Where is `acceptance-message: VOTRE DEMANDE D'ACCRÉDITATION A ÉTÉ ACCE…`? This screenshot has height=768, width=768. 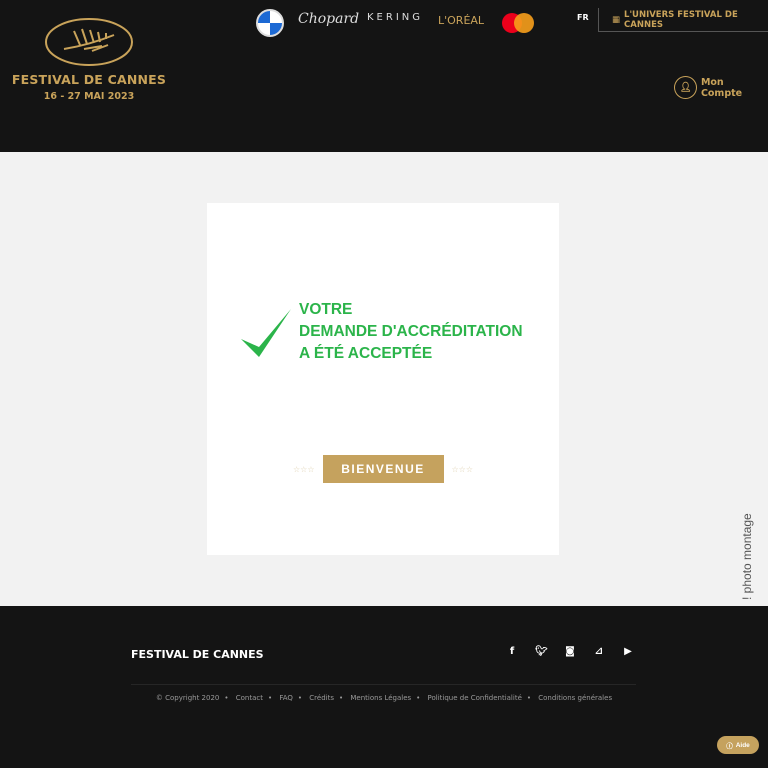 acceptance-message: VOTRE DEMANDE D'ACCRÉDITATION A ÉTÉ ACCE… is located at coordinates (411, 332).